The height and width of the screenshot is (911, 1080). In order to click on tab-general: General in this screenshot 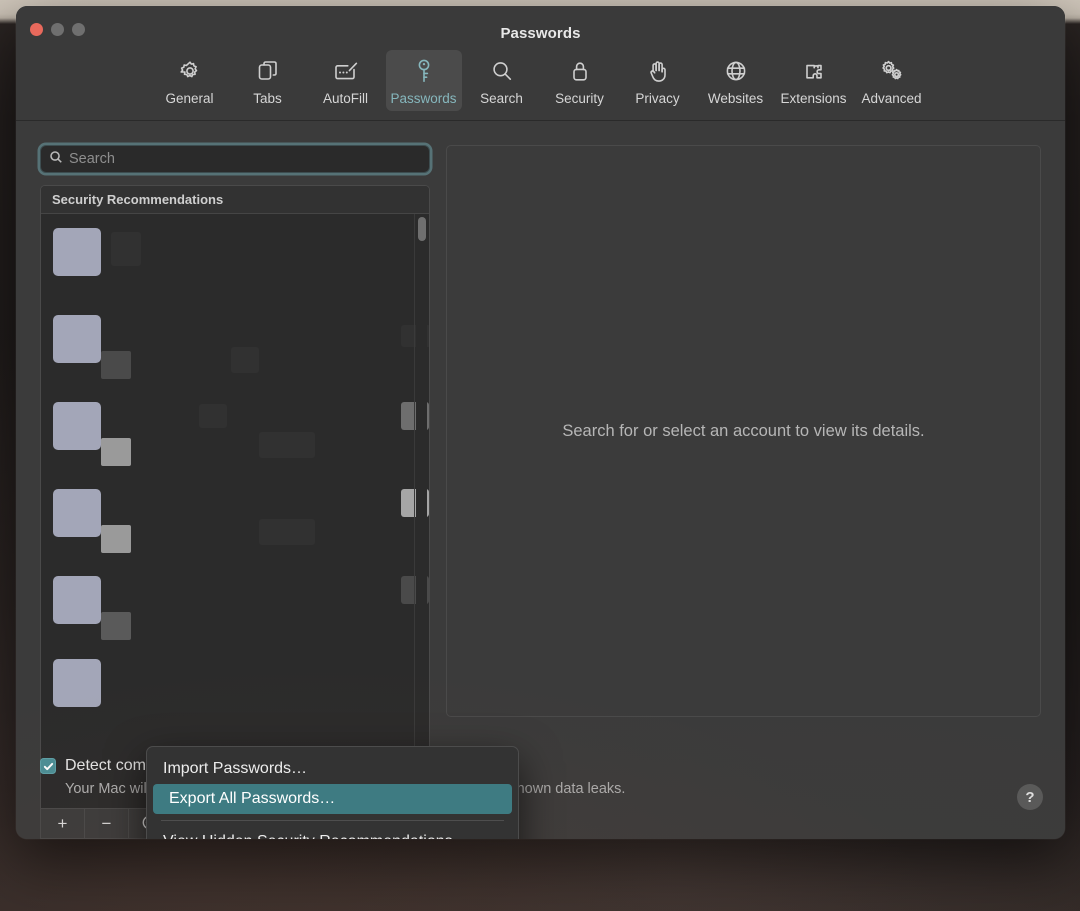, I will do `click(190, 80)`.